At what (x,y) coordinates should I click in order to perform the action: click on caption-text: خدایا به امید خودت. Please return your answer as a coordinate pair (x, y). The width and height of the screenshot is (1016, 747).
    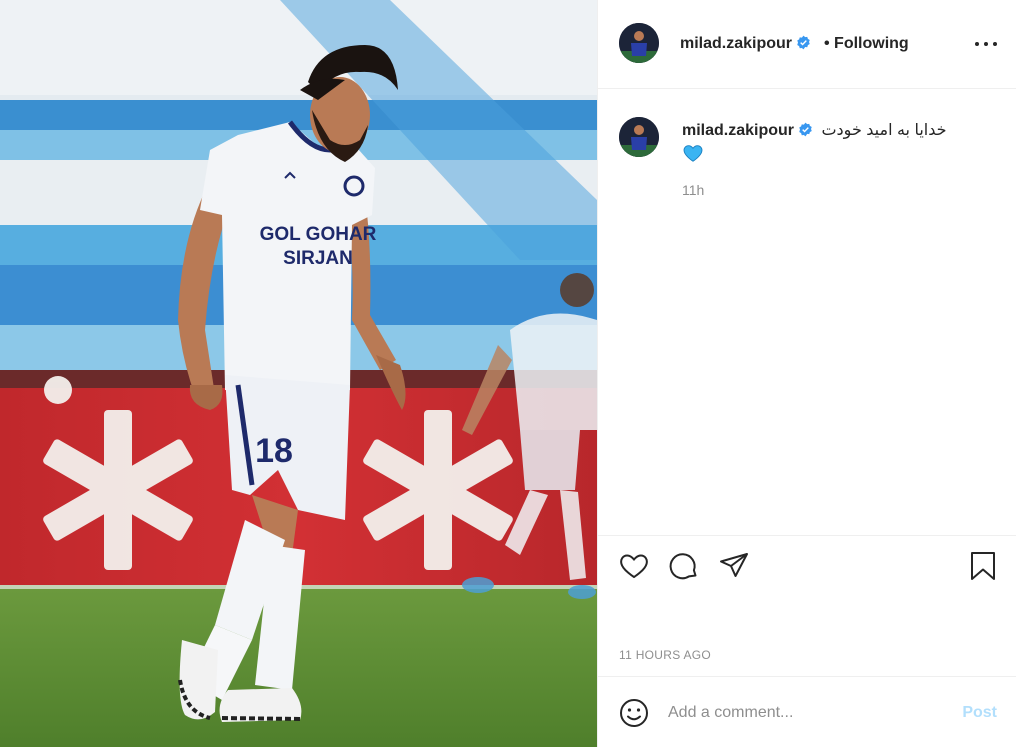
    Looking at the image, I should click on (884, 130).